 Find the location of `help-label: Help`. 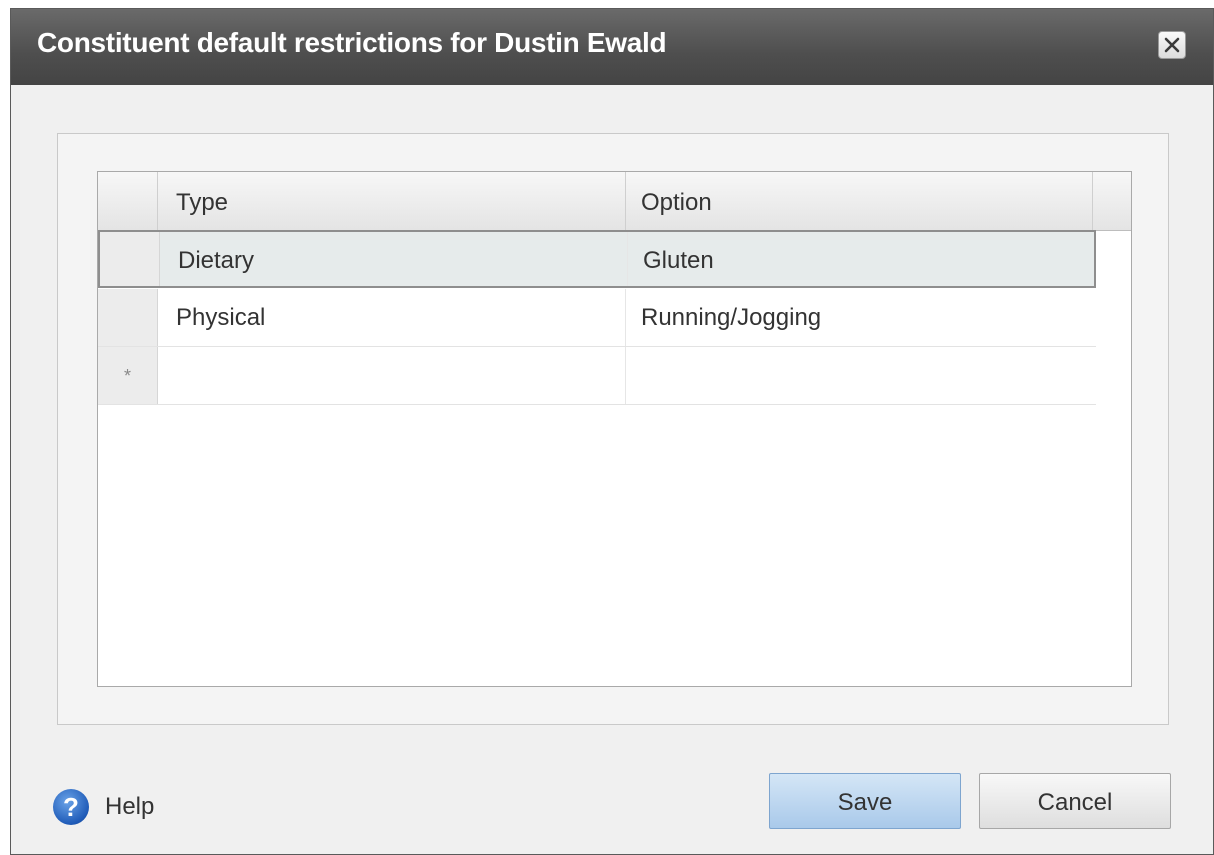

help-label: Help is located at coordinates (129, 807).